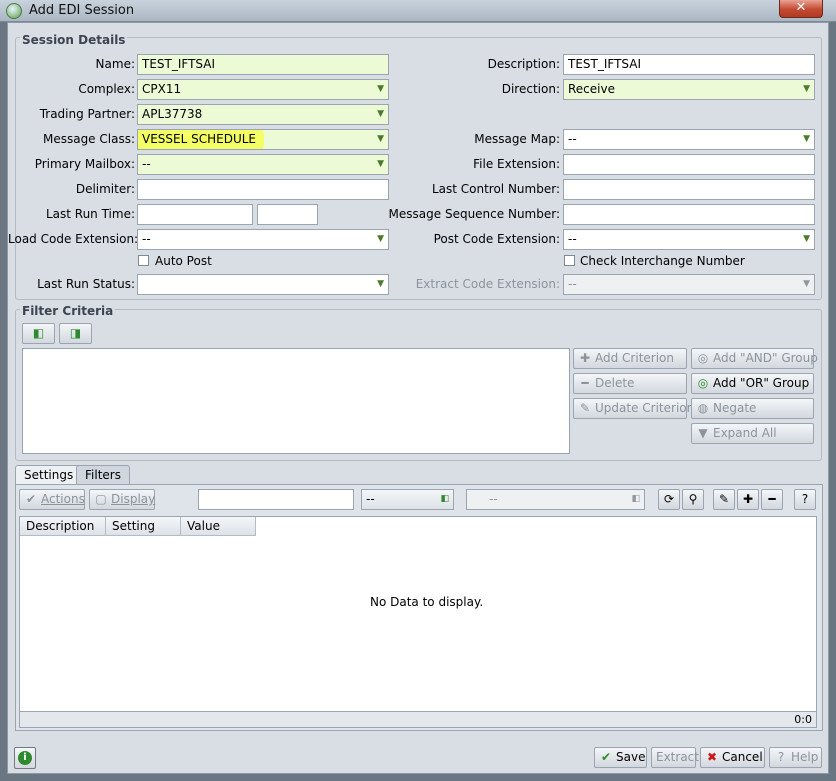 This screenshot has width=836, height=781. What do you see at coordinates (103, 475) in the screenshot?
I see `tab-filters: Filters` at bounding box center [103, 475].